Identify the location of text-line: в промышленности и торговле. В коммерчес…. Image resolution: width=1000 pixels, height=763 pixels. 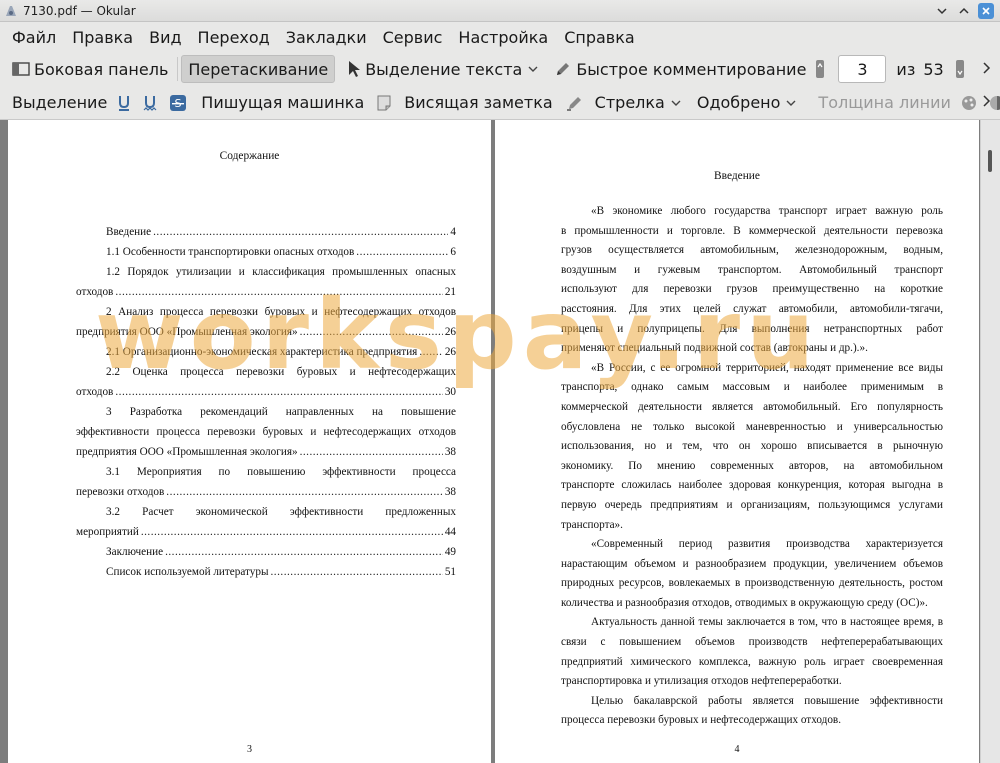
(752, 230).